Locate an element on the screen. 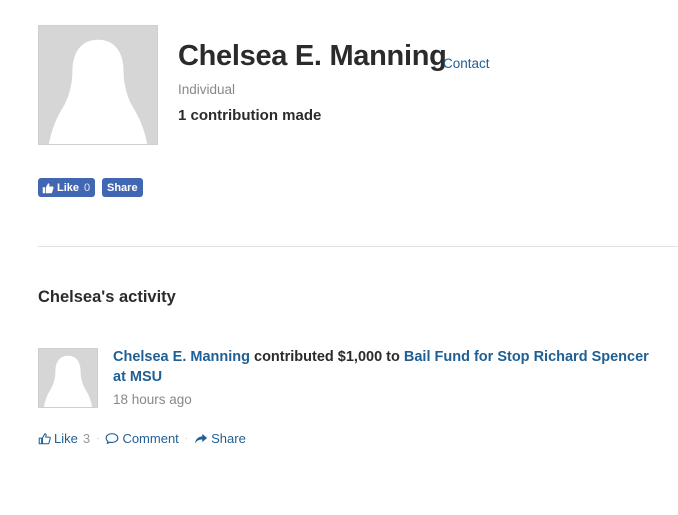 The height and width of the screenshot is (515, 678). facebook-share-button: Share is located at coordinates (122, 187).